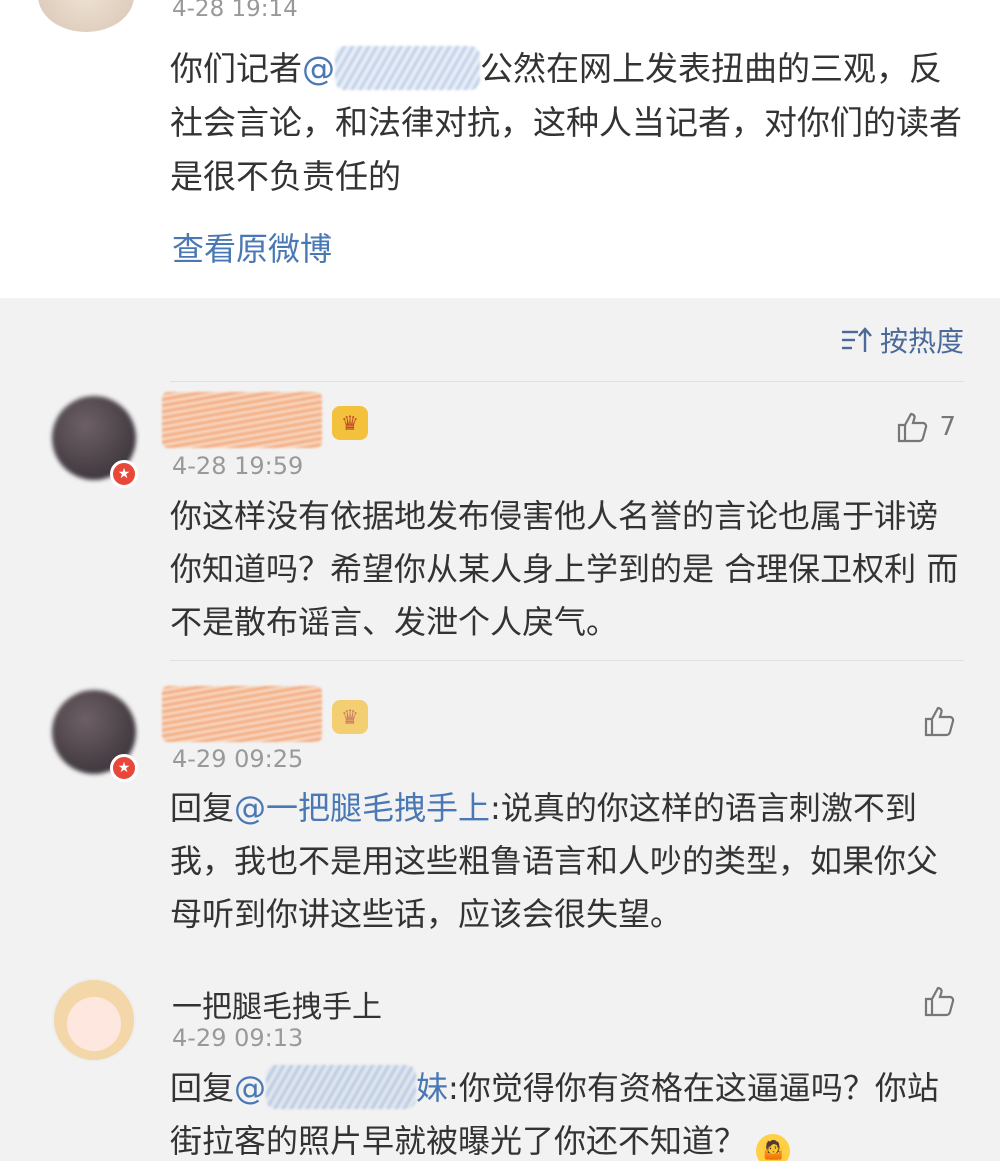  Describe the element at coordinates (235, 11) in the screenshot. I see `post-time: 4-28 19:14` at that location.